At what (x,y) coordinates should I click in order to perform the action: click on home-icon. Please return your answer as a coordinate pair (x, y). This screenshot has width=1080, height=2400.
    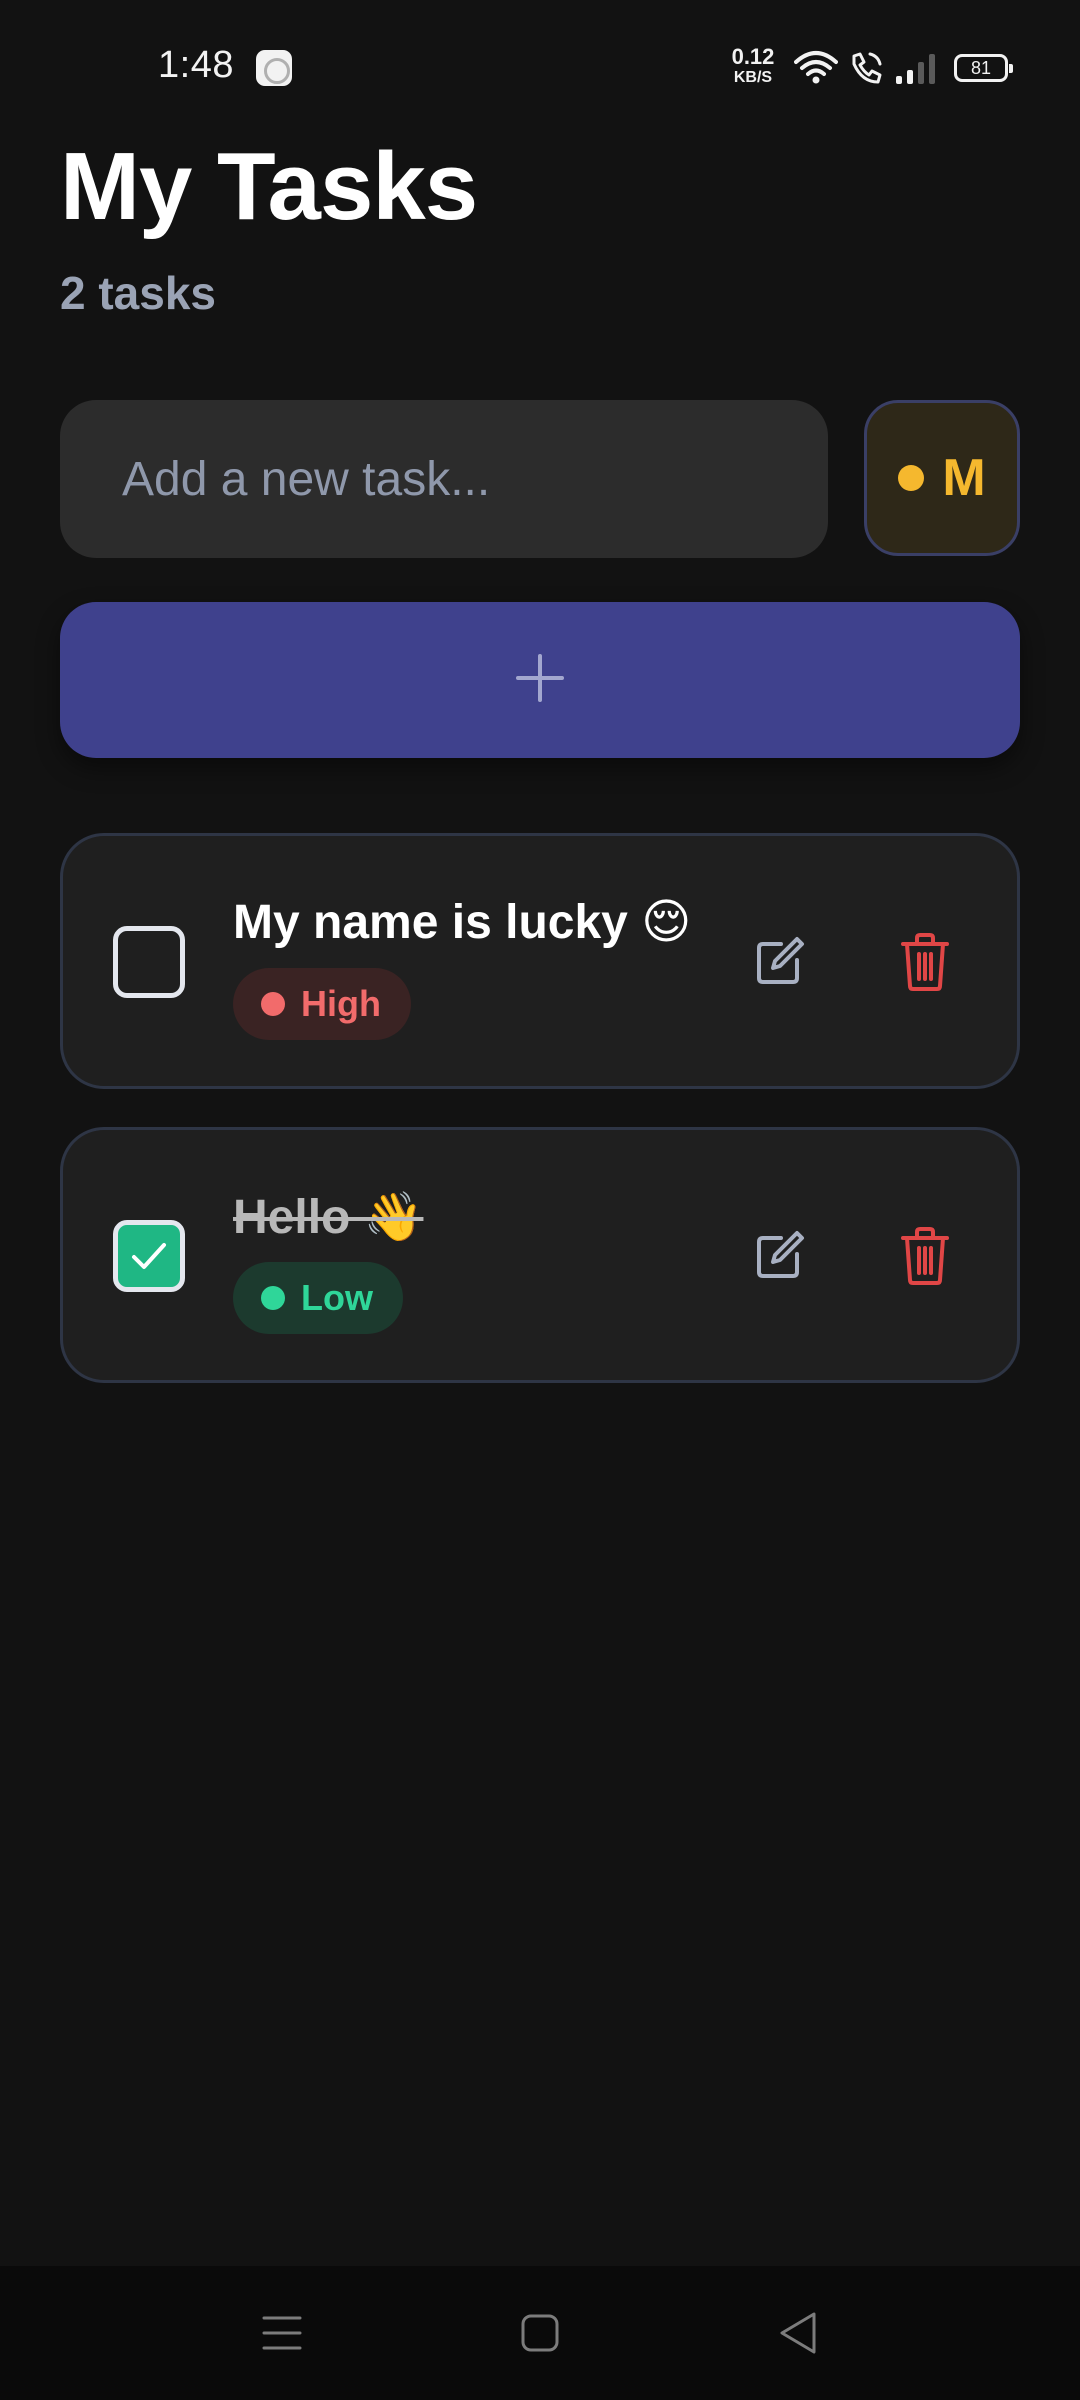
    Looking at the image, I should click on (540, 2337).